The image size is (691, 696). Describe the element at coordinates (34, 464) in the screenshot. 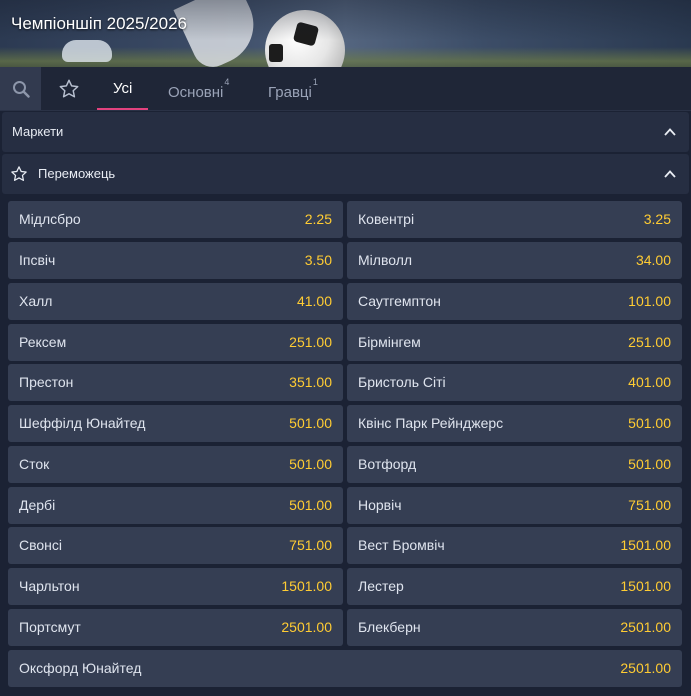

I see `outcome-name: Сток` at that location.